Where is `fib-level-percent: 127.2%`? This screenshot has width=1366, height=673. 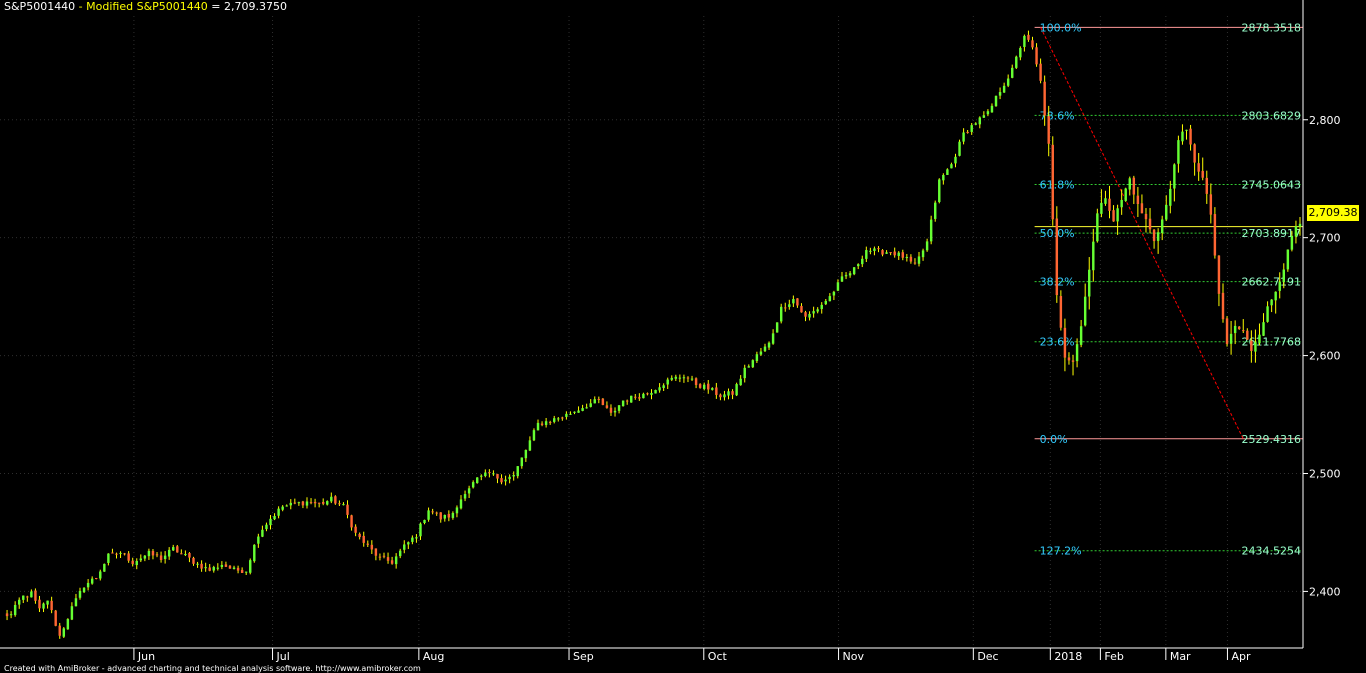 fib-level-percent: 127.2% is located at coordinates (1061, 551).